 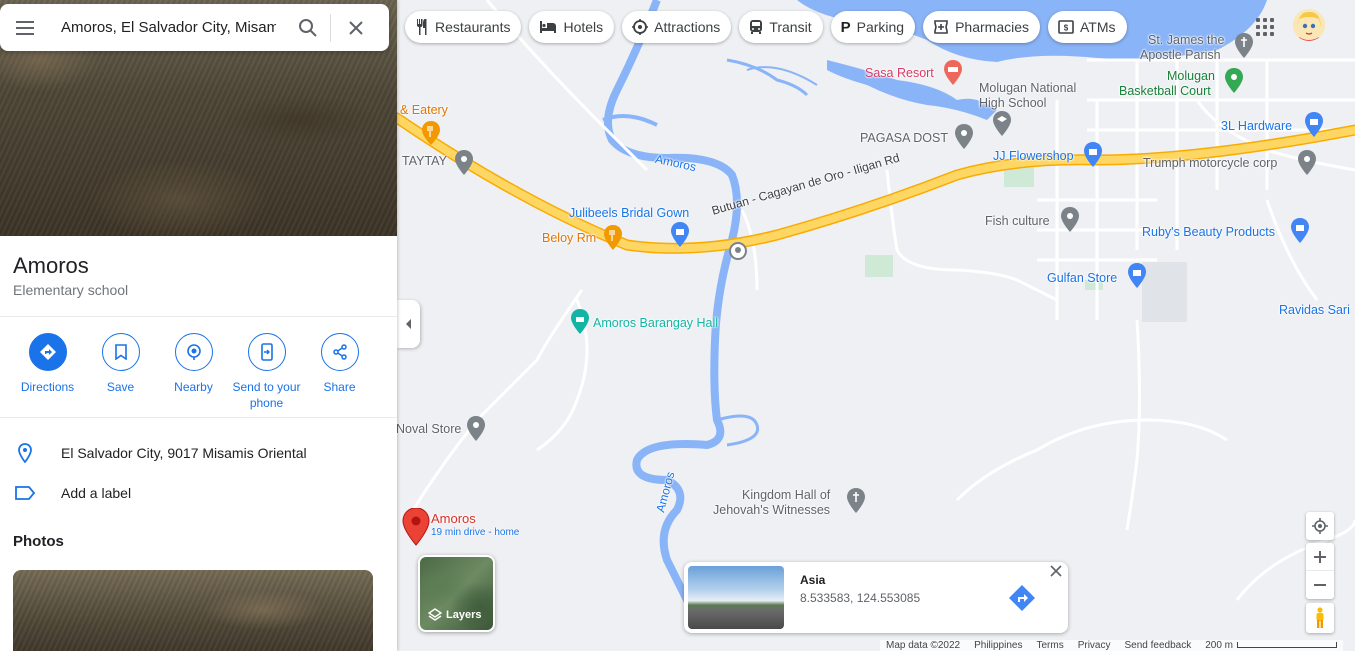 What do you see at coordinates (738, 253) in the screenshot?
I see `transit-marker-icon` at bounding box center [738, 253].